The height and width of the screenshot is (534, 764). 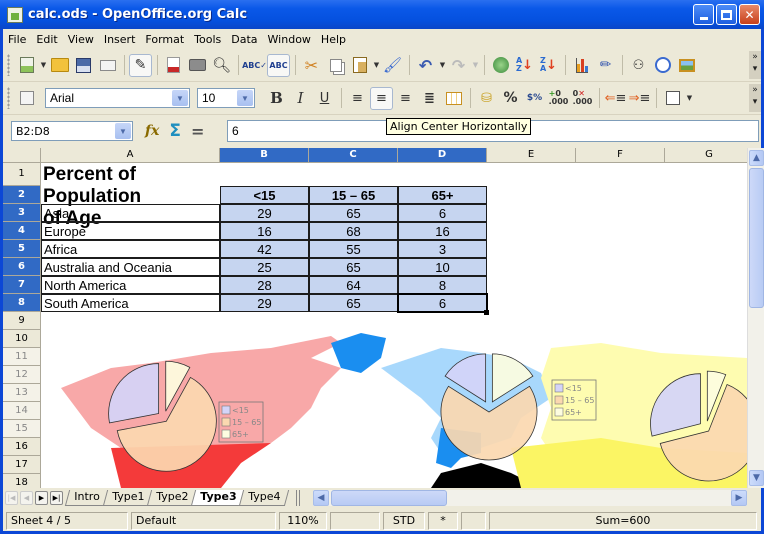 I want to click on horizontal-scrollbar: ◀ ▶, so click(x=530, y=498).